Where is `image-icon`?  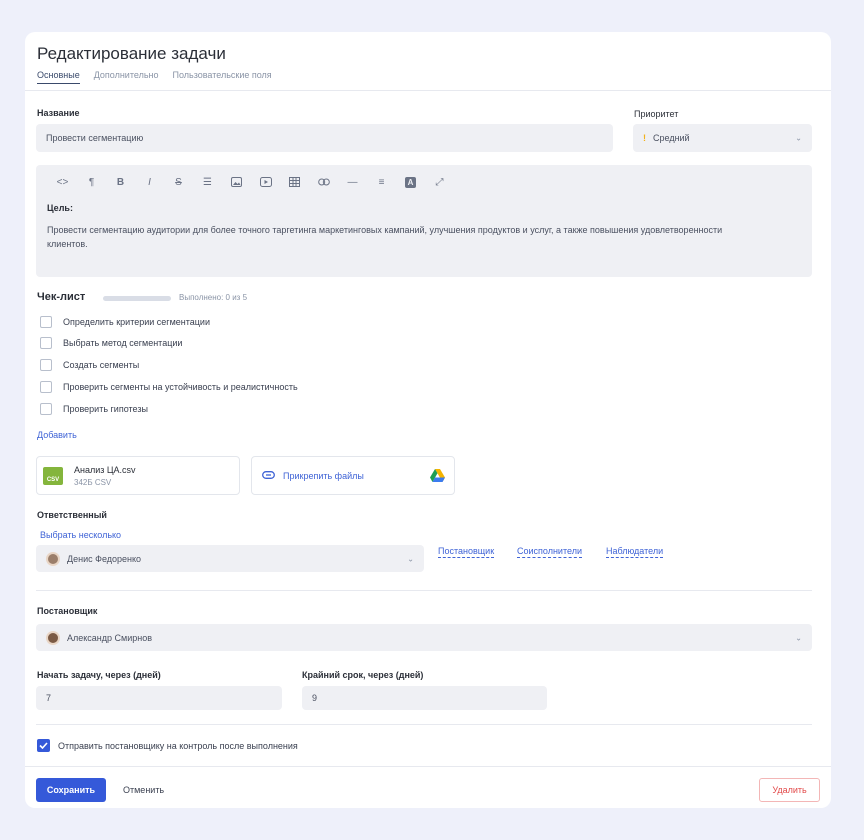 image-icon is located at coordinates (236, 182).